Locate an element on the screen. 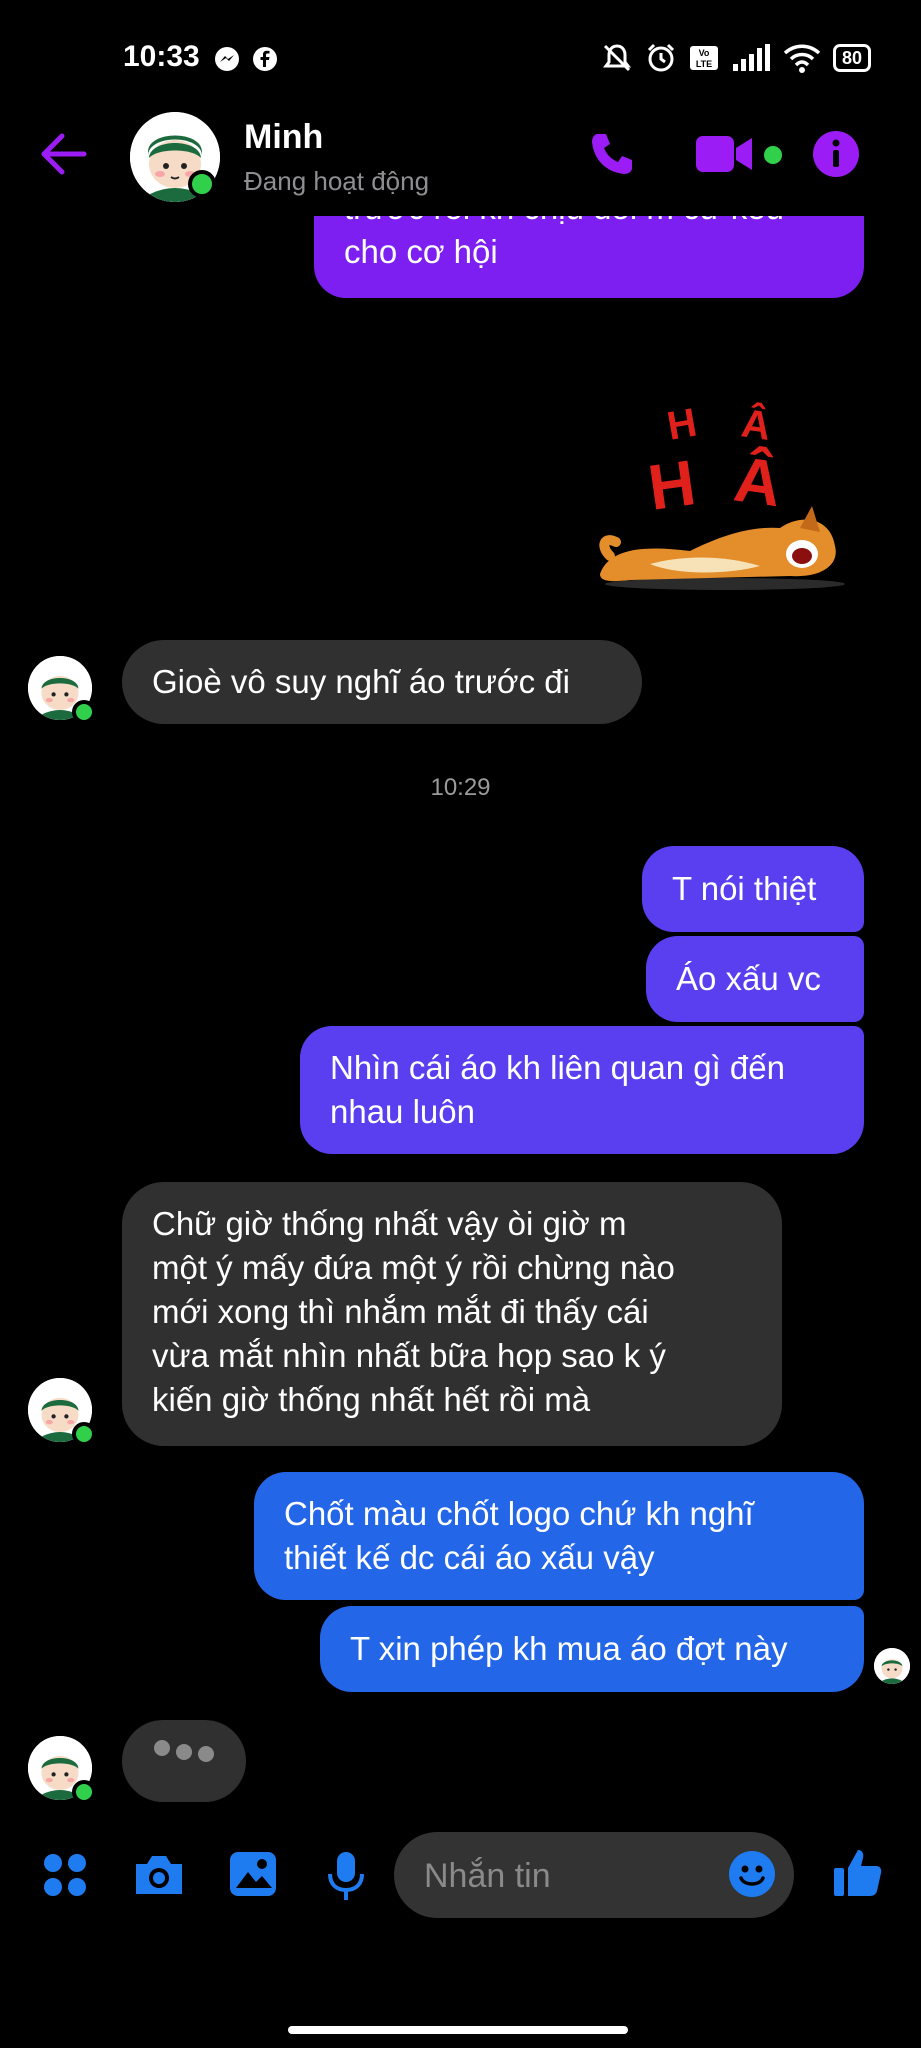 The image size is (921, 2048). video-active-dot is located at coordinates (773, 155).